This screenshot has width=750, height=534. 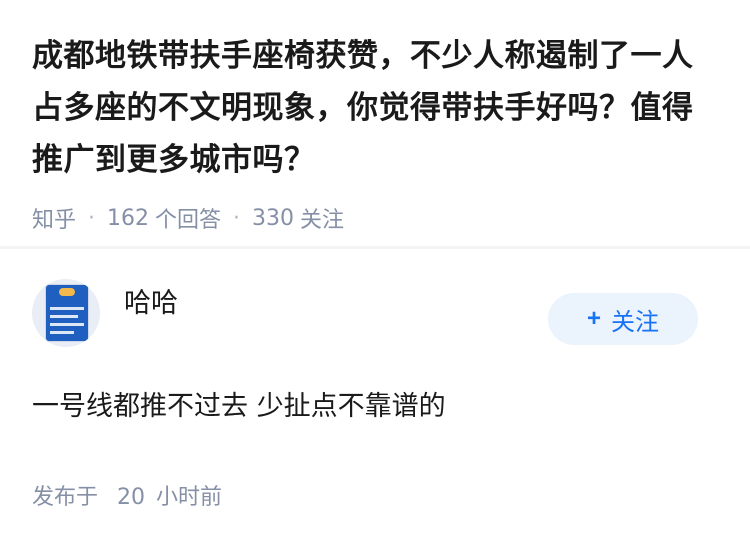 I want to click on section-divider, so click(x=375, y=247).